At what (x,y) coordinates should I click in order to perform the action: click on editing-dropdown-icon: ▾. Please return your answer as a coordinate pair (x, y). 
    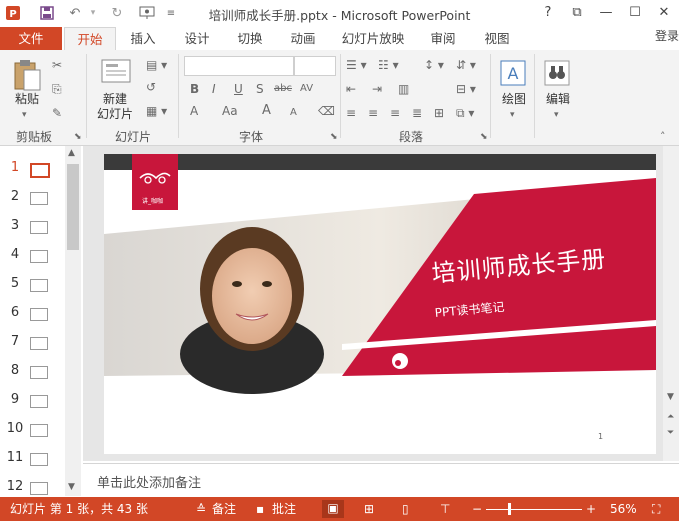
    Looking at the image, I should click on (556, 115).